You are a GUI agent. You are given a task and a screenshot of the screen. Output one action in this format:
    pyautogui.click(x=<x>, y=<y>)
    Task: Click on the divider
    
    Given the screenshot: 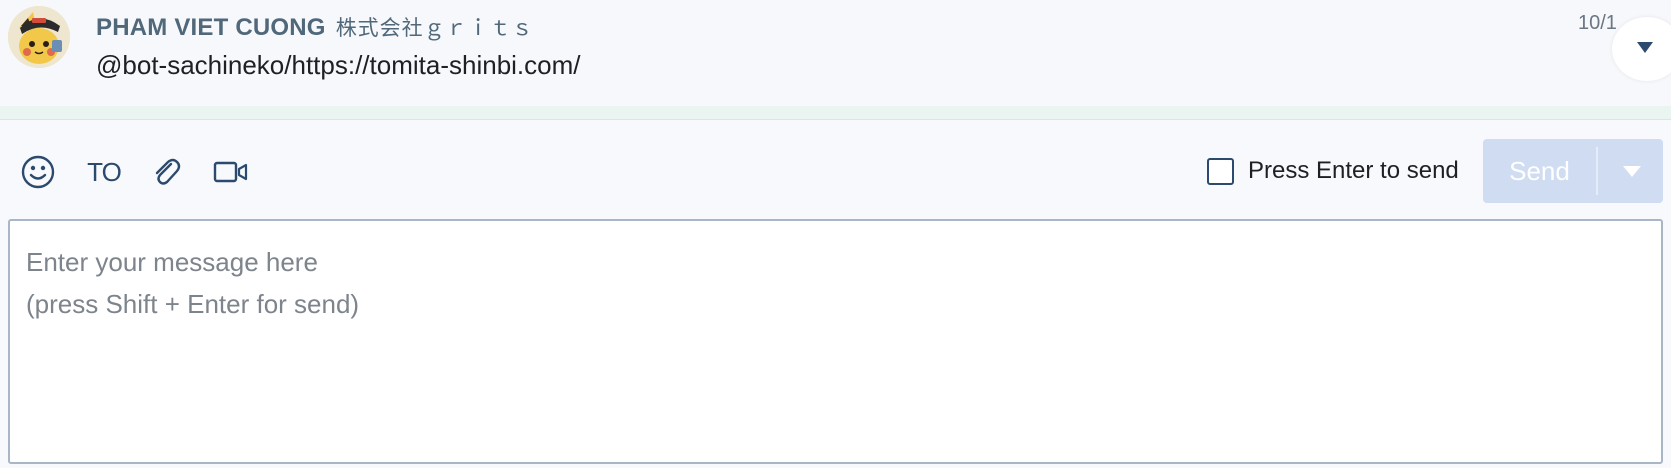 What is the action you would take?
    pyautogui.click(x=835, y=113)
    